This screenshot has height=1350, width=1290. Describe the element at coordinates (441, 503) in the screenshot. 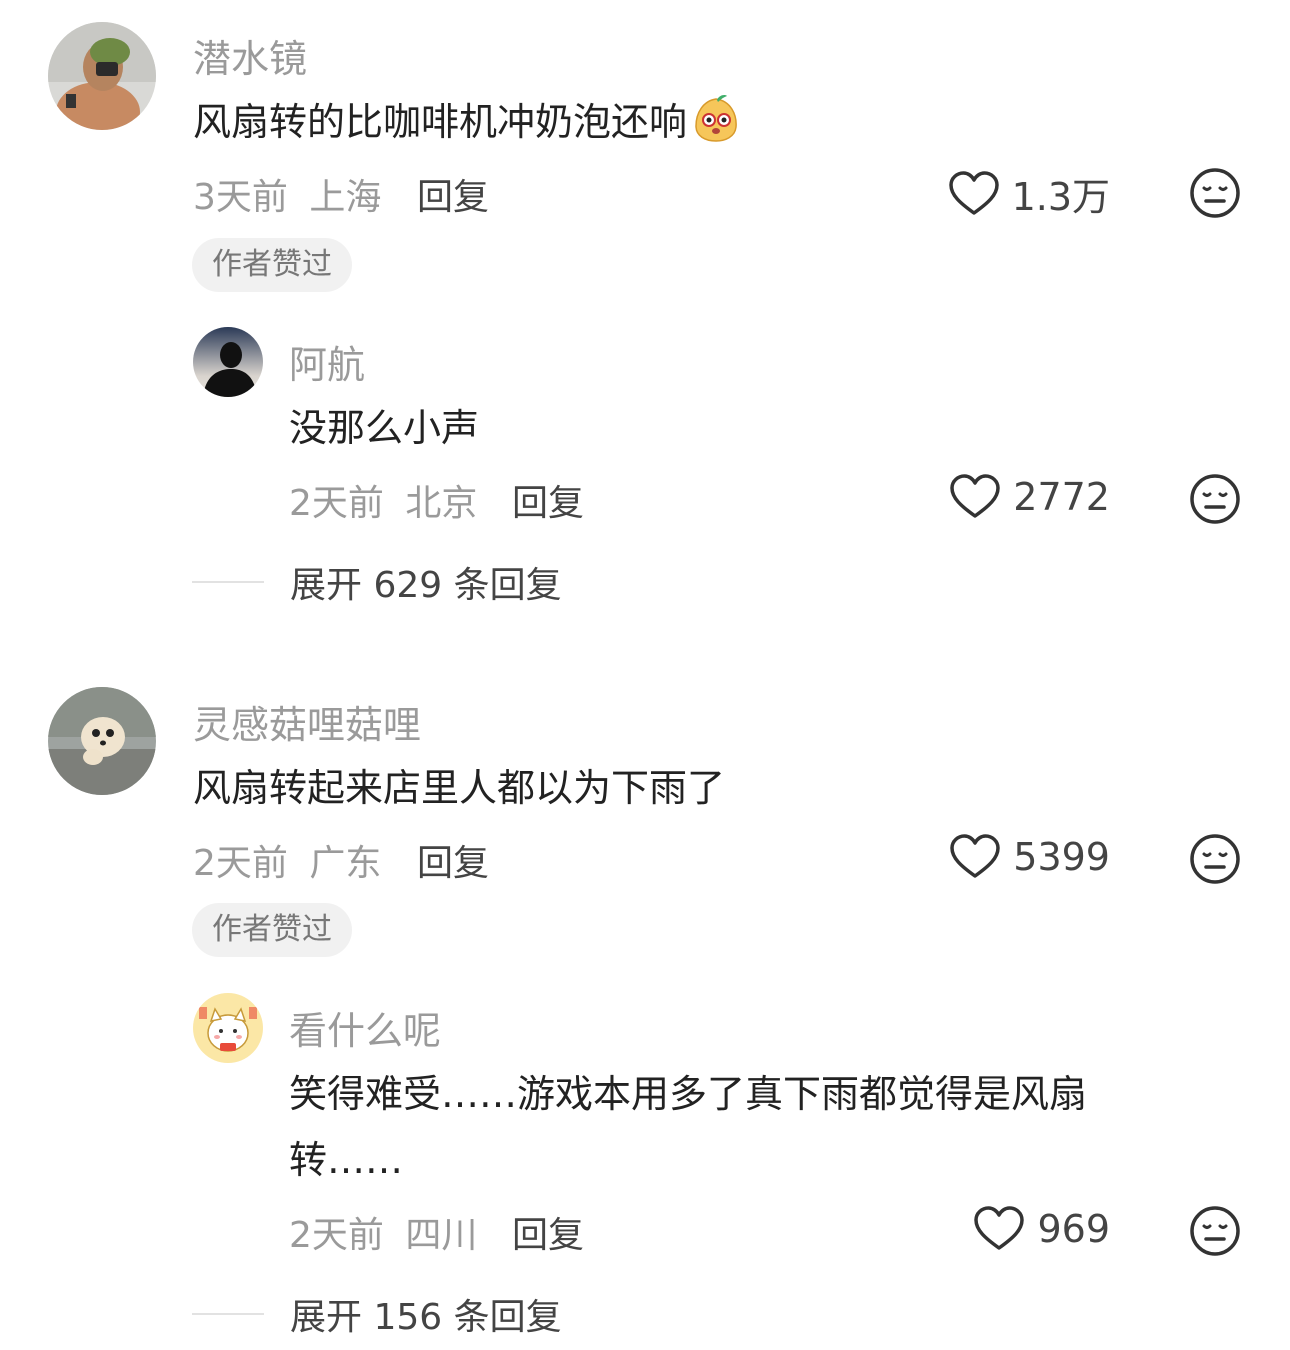

I see `reply-location: 北京` at that location.